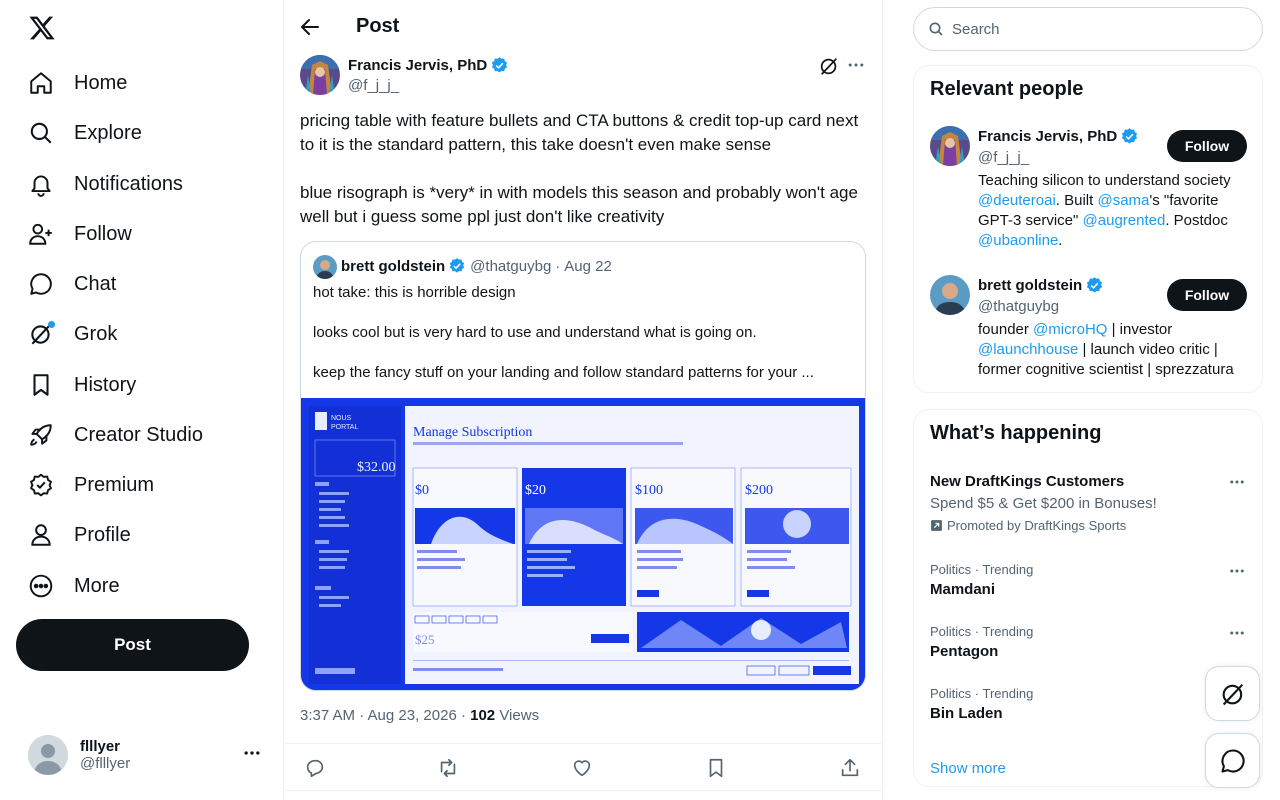 Image resolution: width=1280 pixels, height=800 pixels. What do you see at coordinates (1104, 180) in the screenshot?
I see `bio-text: Teaching silicon to understand society` at bounding box center [1104, 180].